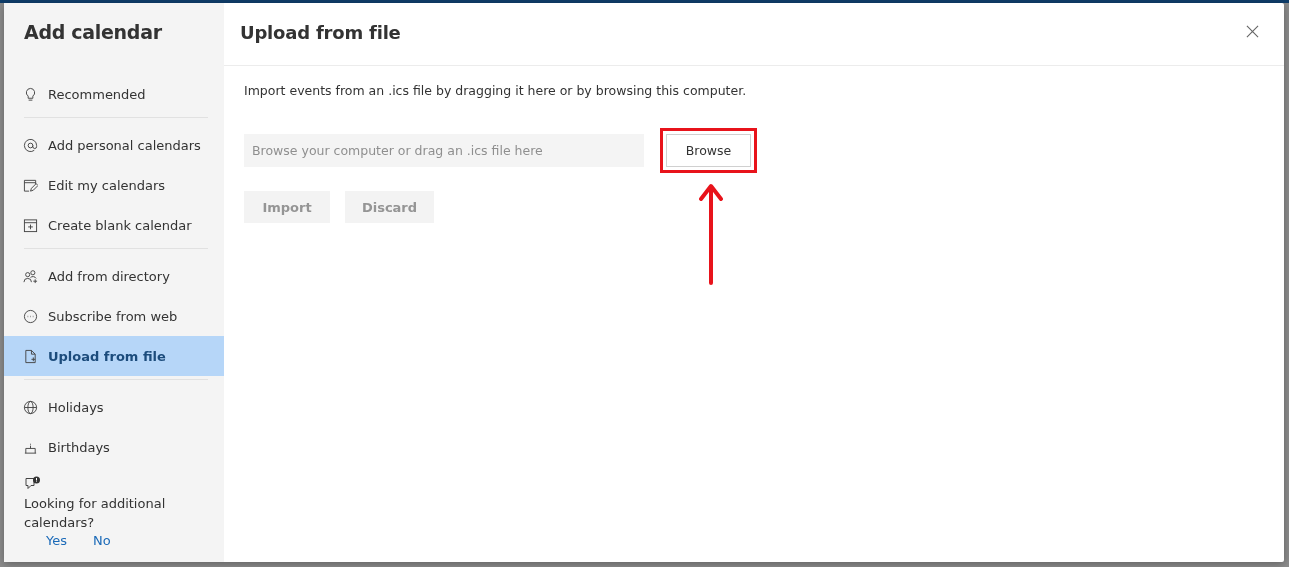  Describe the element at coordinates (320, 32) in the screenshot. I see `panel-title: Upload from file` at that location.